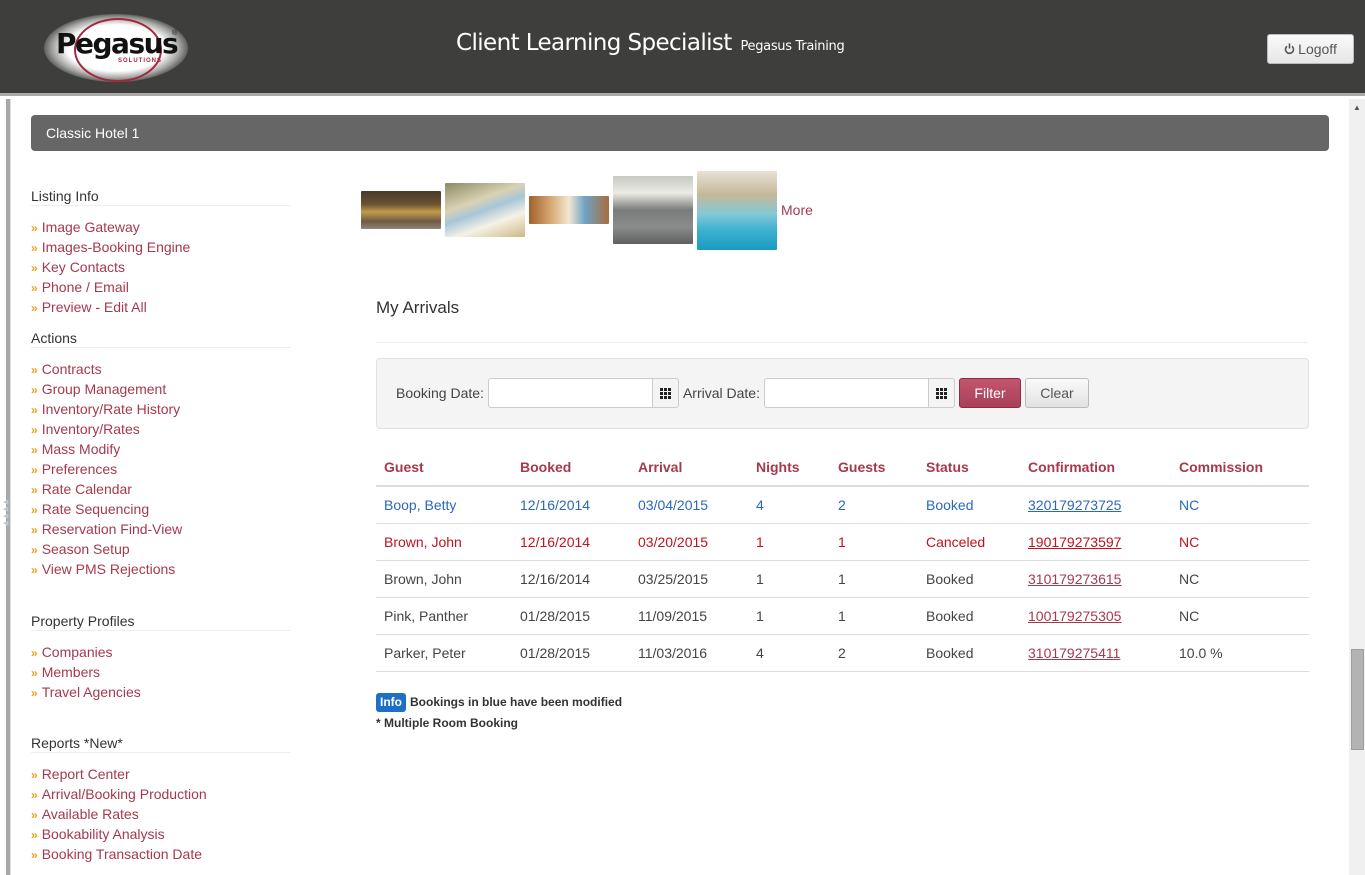 This screenshot has height=875, width=1365. I want to click on column-header-confirmation: Confirmation, so click(1095, 468).